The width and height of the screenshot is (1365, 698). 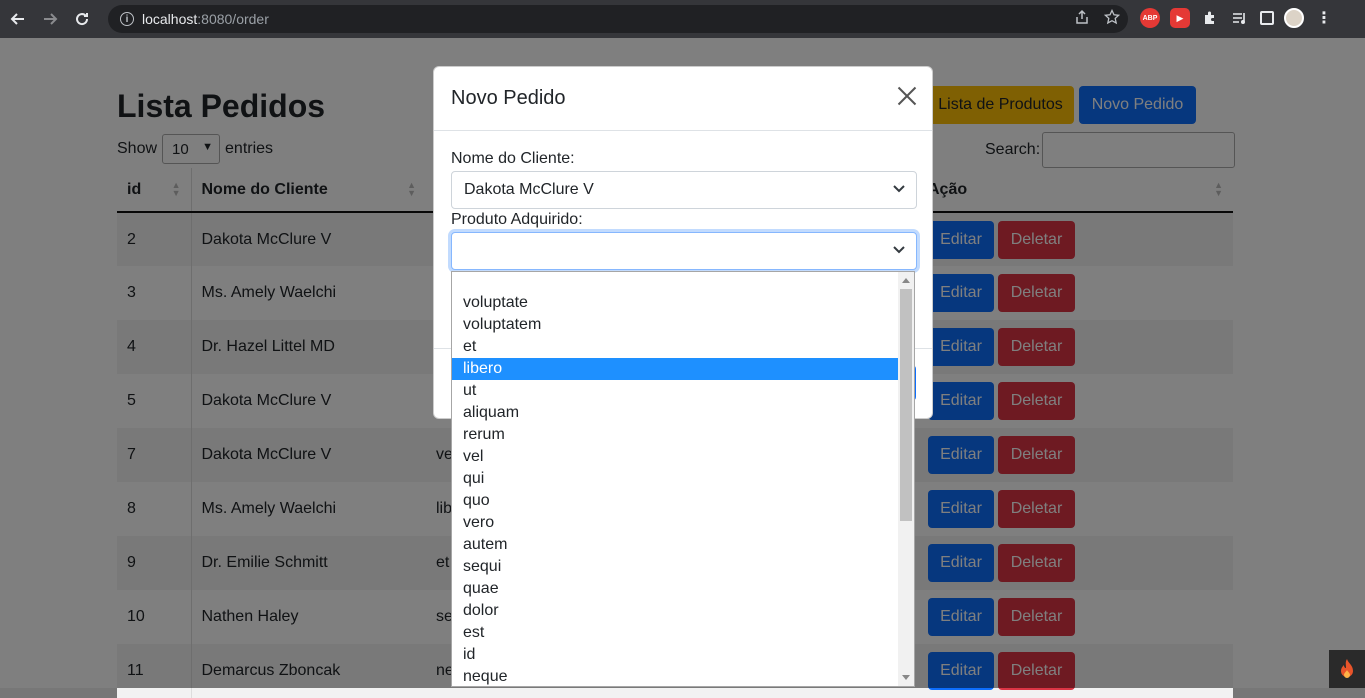 I want to click on sidebar-icon, so click(x=1267, y=18).